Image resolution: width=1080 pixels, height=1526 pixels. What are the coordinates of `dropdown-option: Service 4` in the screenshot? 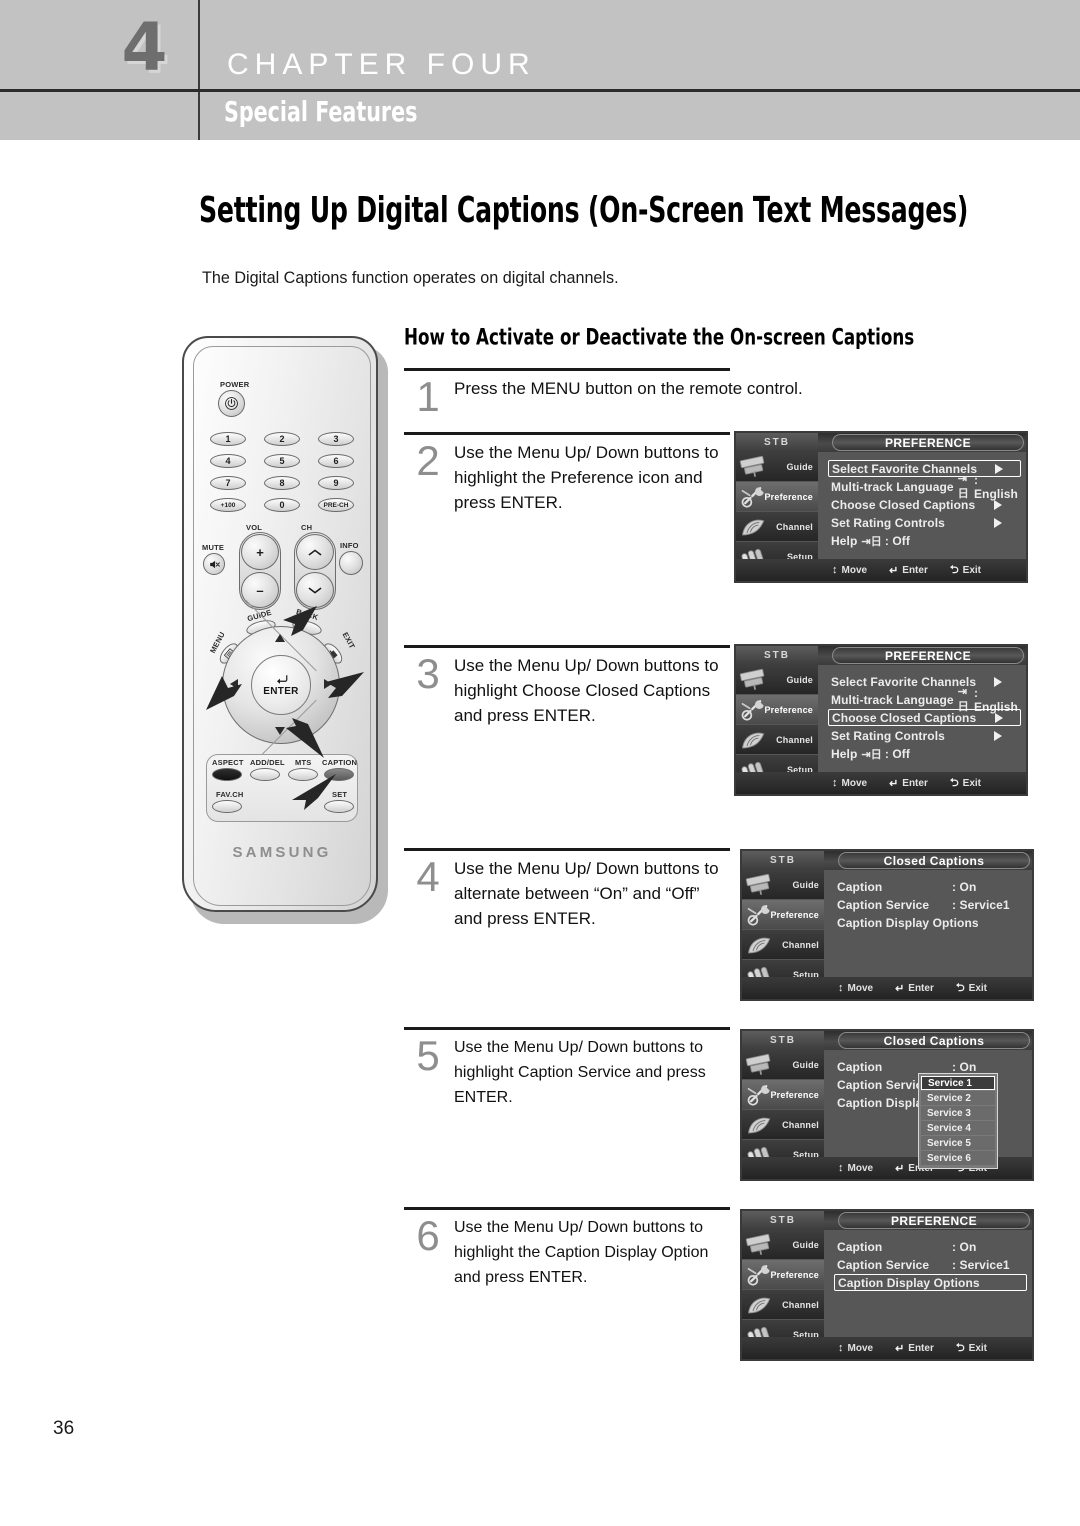 It's located at (958, 1128).